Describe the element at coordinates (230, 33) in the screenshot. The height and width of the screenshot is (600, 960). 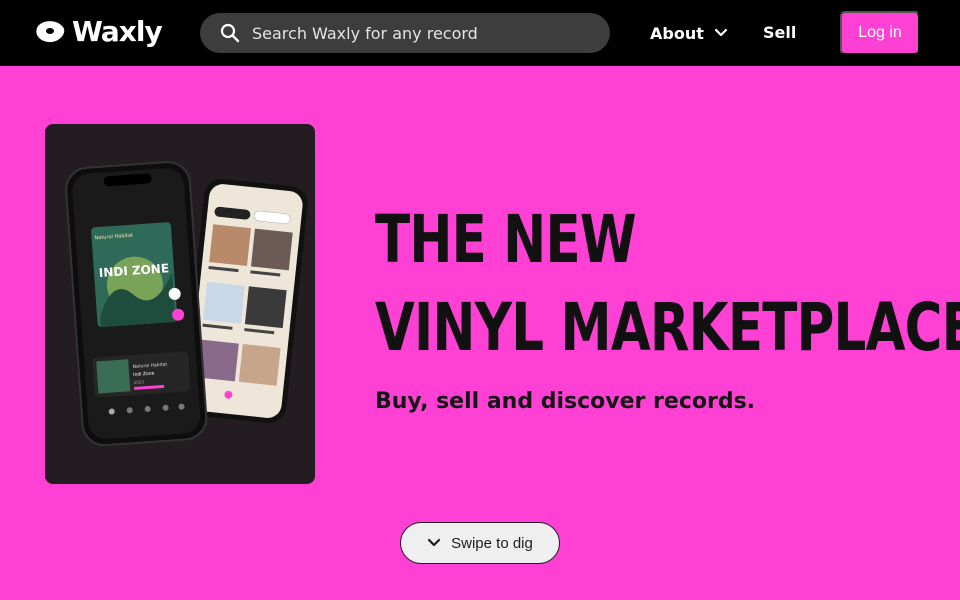
I see `search-icon` at that location.